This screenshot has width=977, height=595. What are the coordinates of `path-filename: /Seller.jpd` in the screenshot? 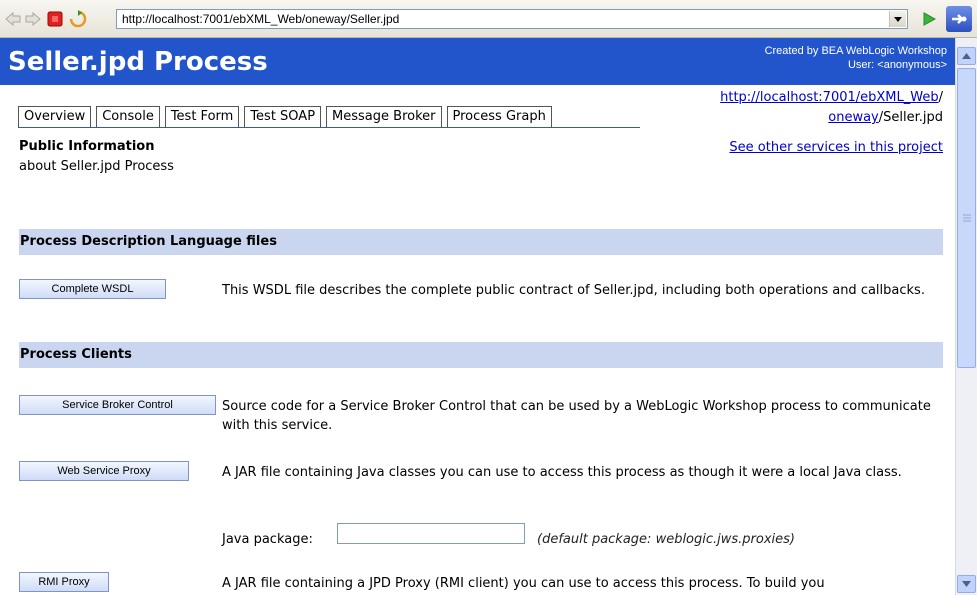 It's located at (910, 117).